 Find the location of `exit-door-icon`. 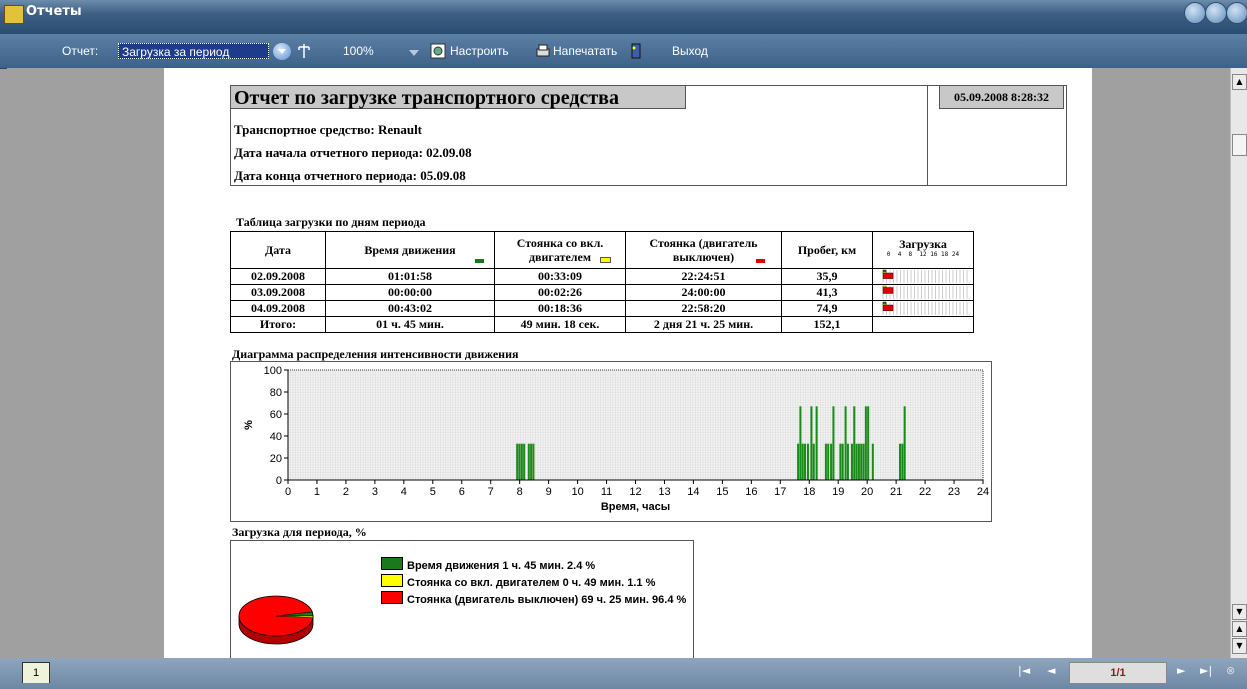

exit-door-icon is located at coordinates (636, 51).